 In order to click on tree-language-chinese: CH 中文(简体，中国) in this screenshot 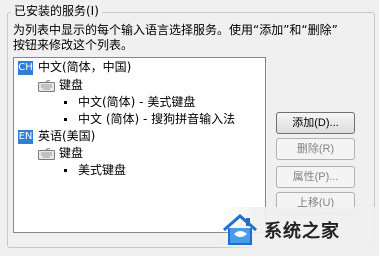, I will do `click(74, 67)`.